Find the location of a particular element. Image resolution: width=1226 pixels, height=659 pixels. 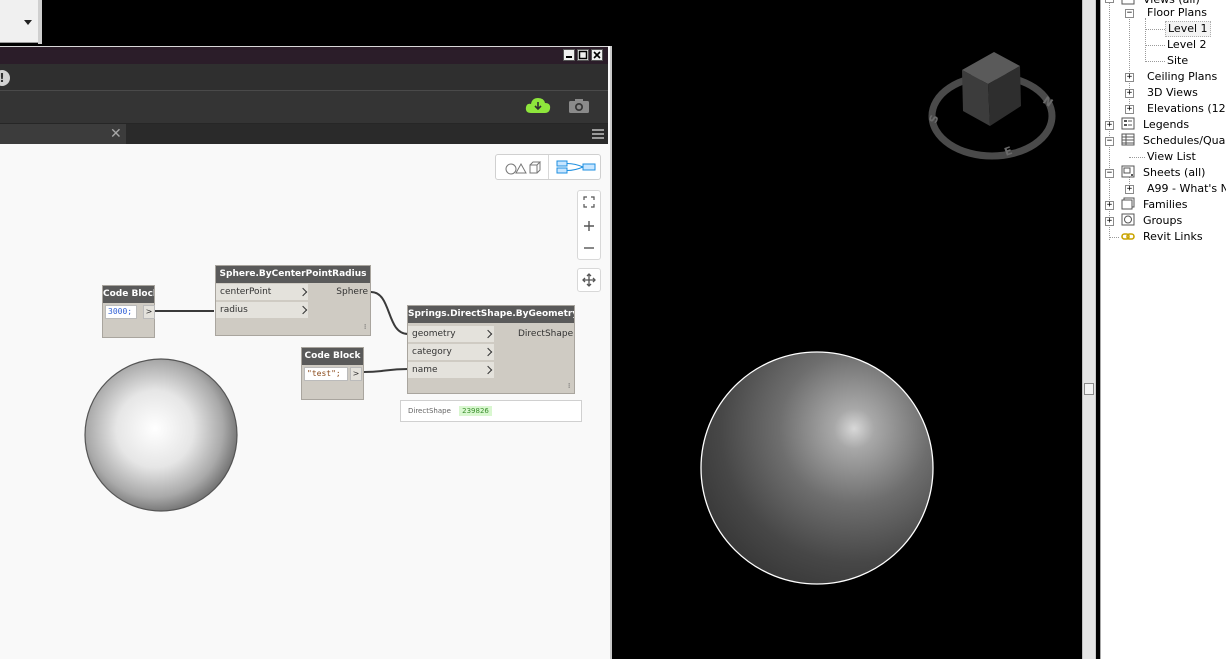

compass-south-label: S is located at coordinates (934, 119).